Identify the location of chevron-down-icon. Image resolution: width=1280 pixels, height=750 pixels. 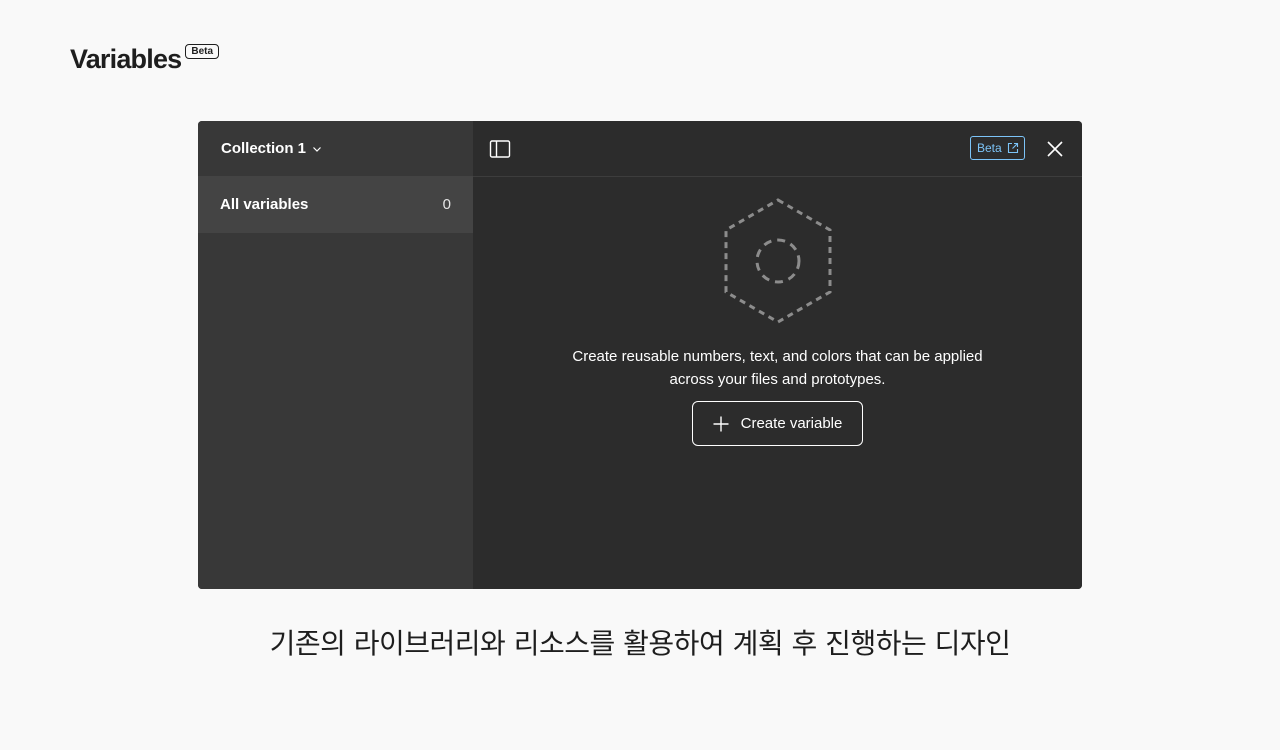
(317, 149).